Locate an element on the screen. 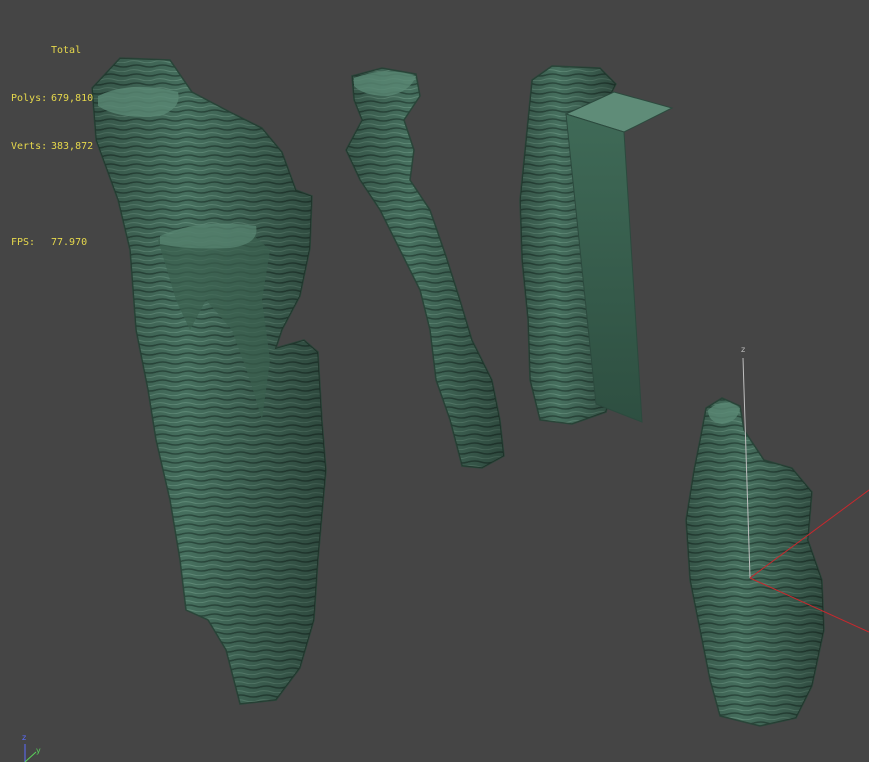 The image size is (869, 762). stats-fps-label: FPS: is located at coordinates (23, 242).